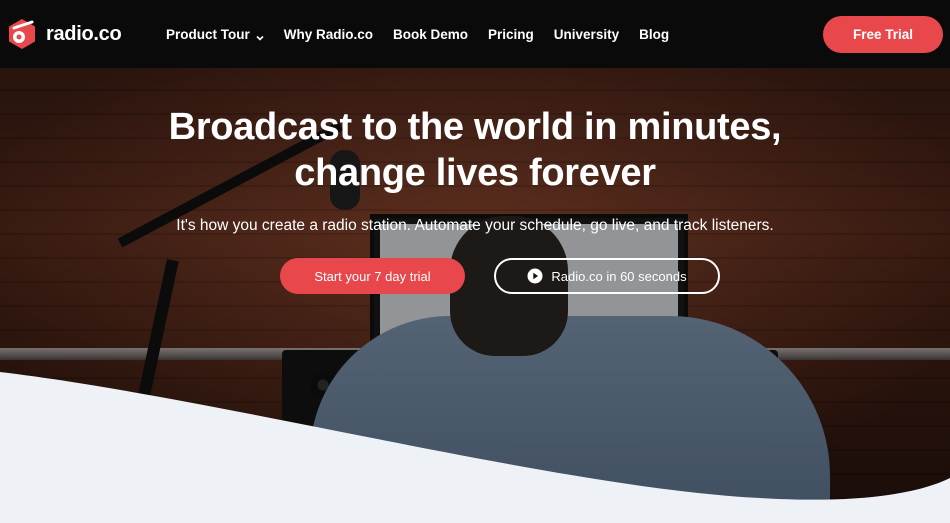 This screenshot has width=950, height=523. Describe the element at coordinates (619, 276) in the screenshot. I see `watch-video-label: Radio.co in 60 seconds` at that location.